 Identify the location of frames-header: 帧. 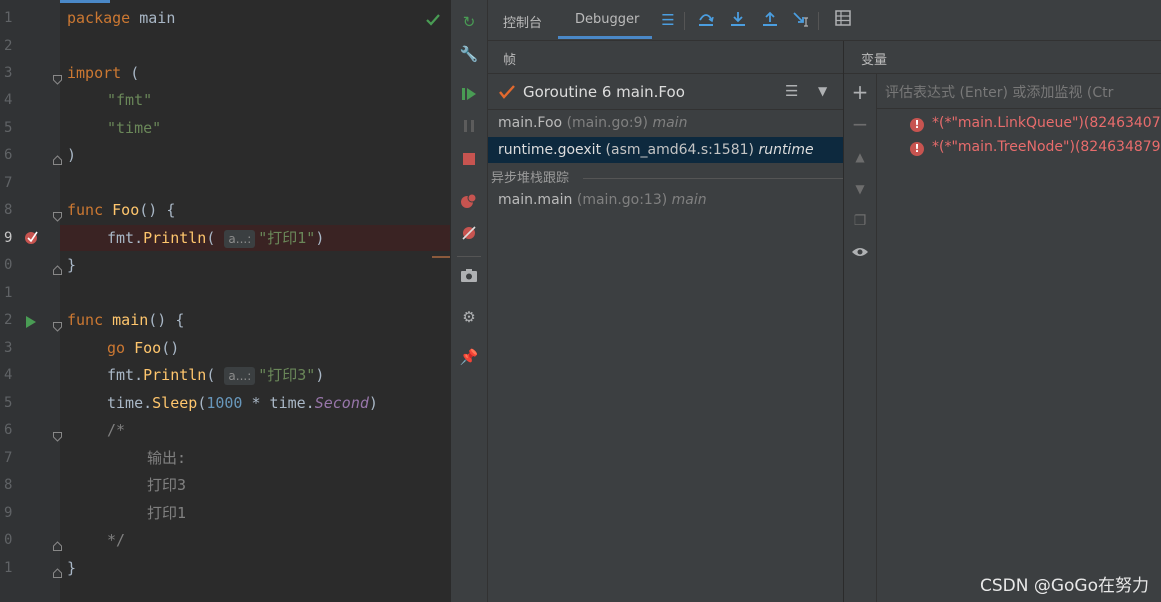
(510, 60).